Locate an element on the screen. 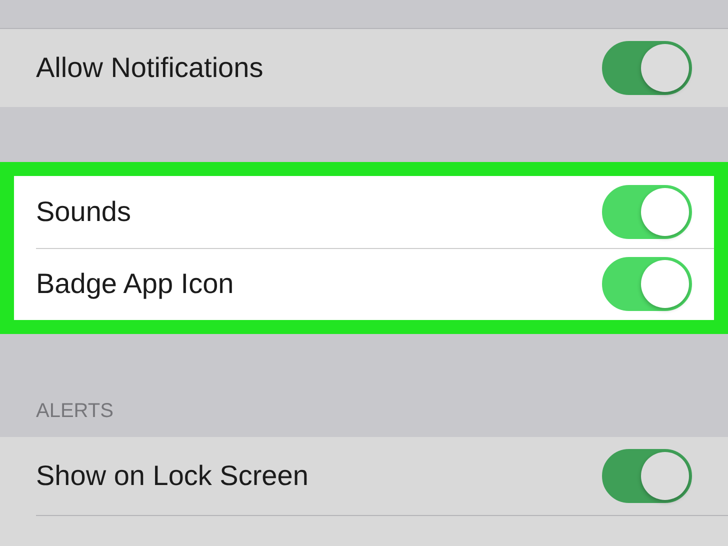 This screenshot has height=546, width=728. setting-label: Allow Notifications is located at coordinates (150, 68).